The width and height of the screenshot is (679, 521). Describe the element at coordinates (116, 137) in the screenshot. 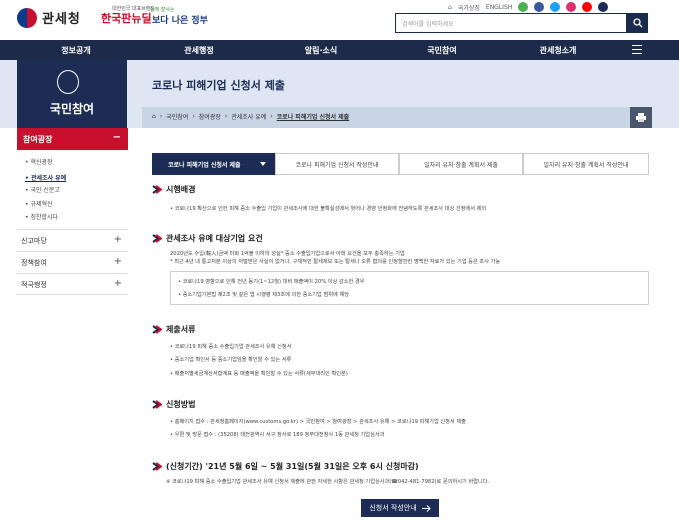

I see `collapse-icon: −` at that location.